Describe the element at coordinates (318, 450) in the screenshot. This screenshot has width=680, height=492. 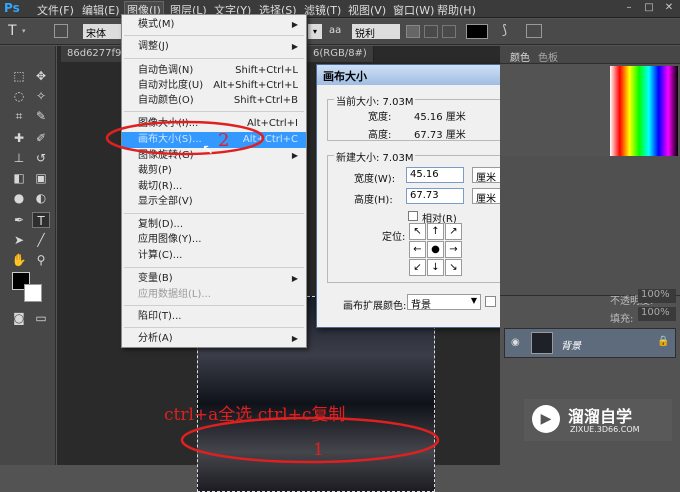
I see `annotation-step-1: 1` at that location.